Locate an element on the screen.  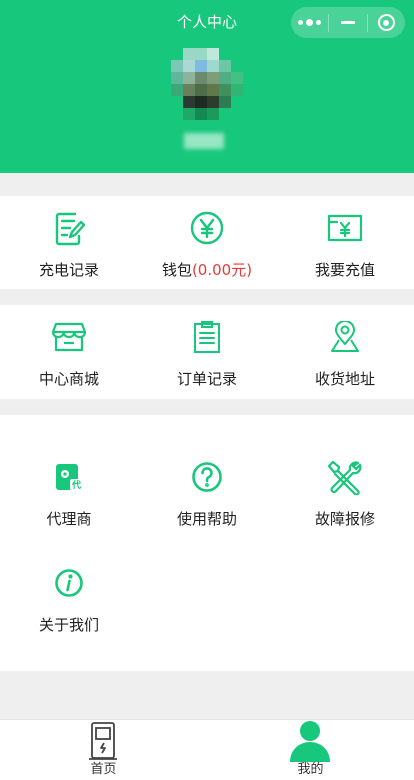
menu-item-repair: 故障报修 is located at coordinates (345, 494).